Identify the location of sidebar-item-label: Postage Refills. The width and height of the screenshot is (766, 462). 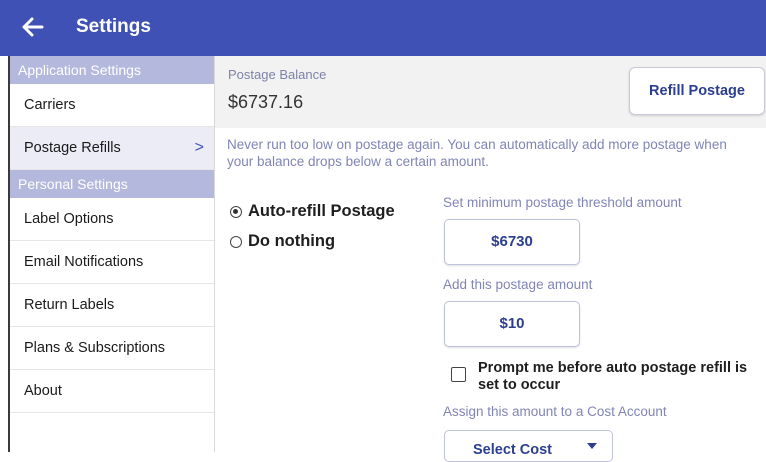
(72, 148).